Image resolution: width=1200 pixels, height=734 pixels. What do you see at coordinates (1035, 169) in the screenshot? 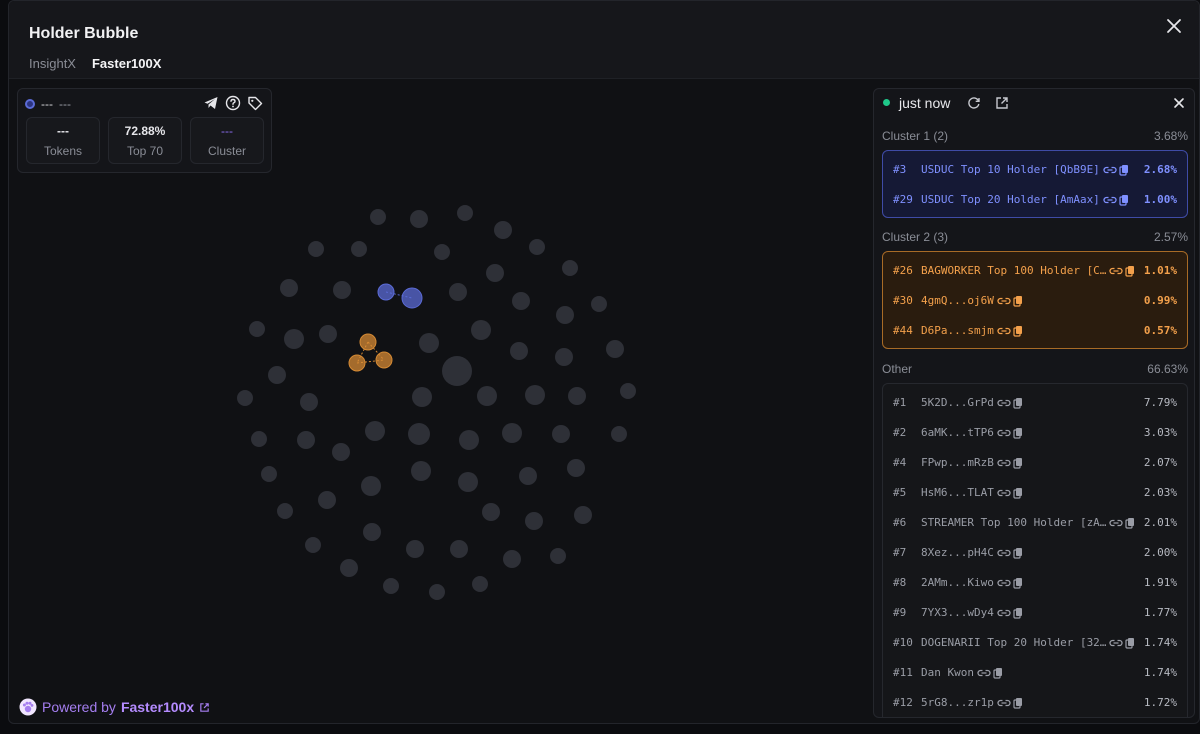
I see `holder-row: #3 USDUC Top 10 Holder [QbB9E] 2.68%` at bounding box center [1035, 169].